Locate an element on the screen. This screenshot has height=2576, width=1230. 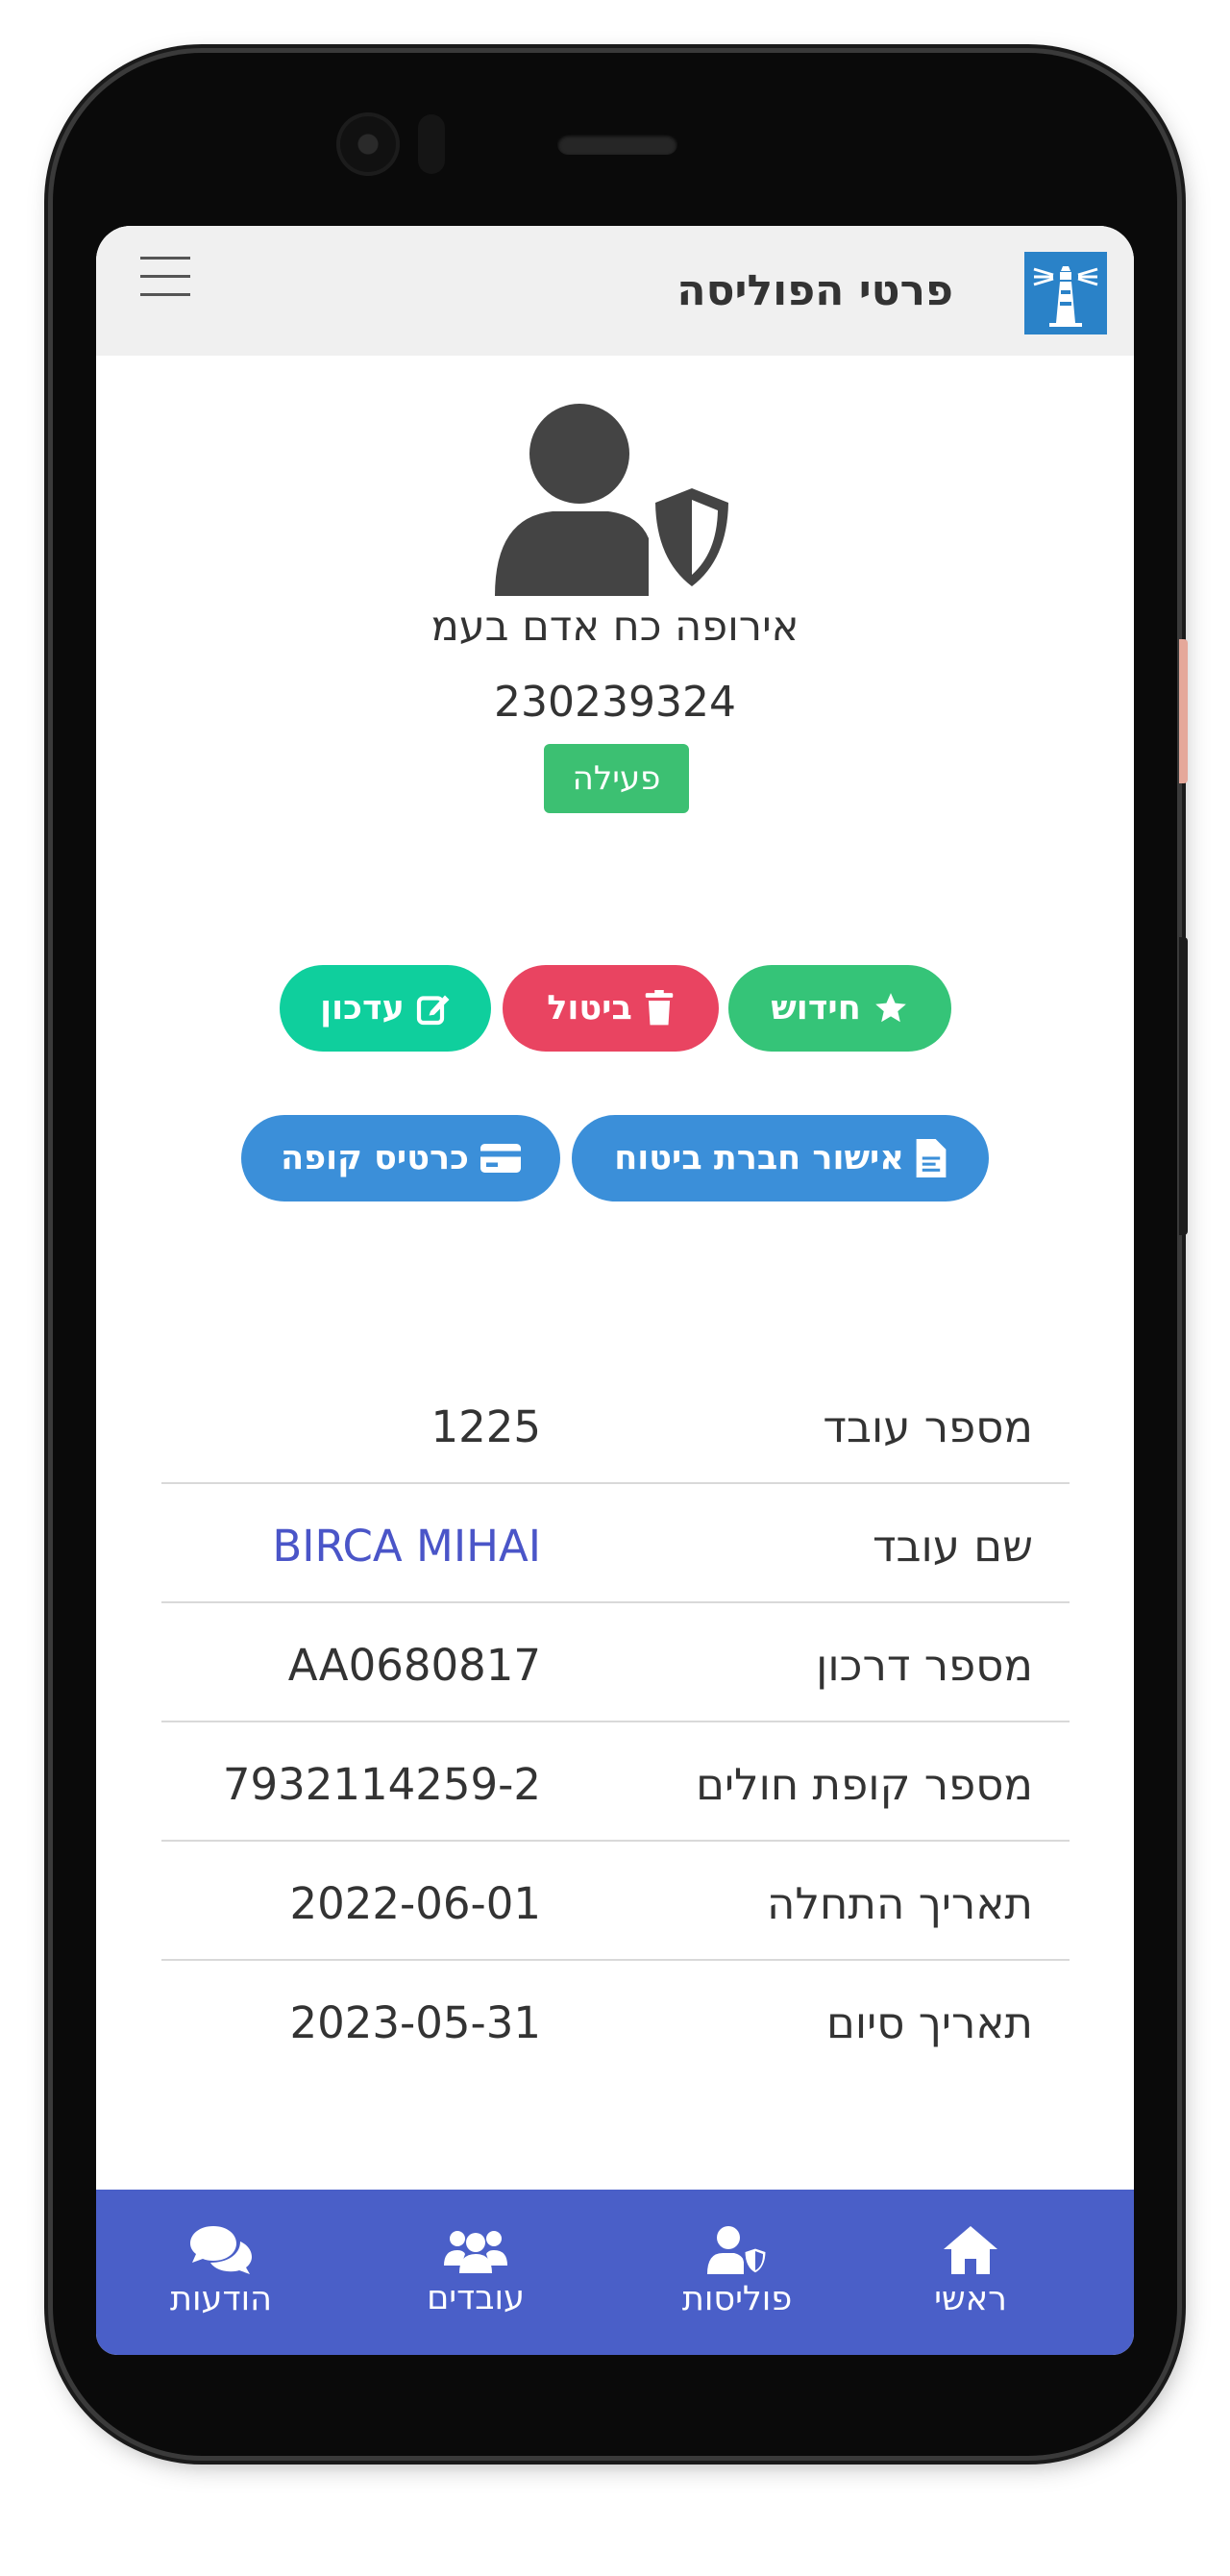
status-badge: פעילה is located at coordinates (616, 779).